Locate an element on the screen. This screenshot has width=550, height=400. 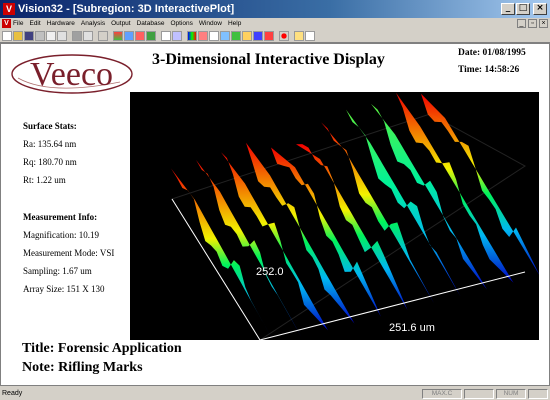
menu-edit: Edit is located at coordinates (34, 23).